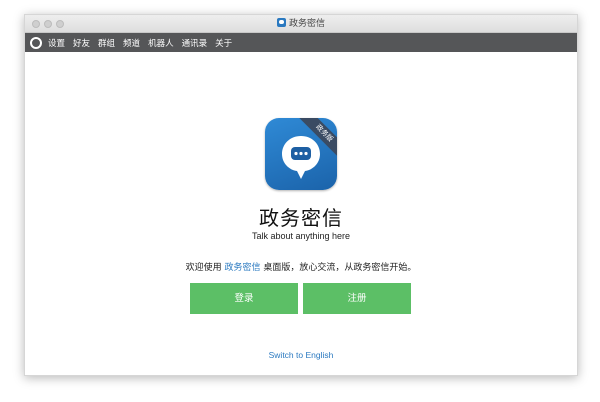  I want to click on welcome-suffix: 桌面版，放心交流，从政务密信开始。, so click(338, 268).